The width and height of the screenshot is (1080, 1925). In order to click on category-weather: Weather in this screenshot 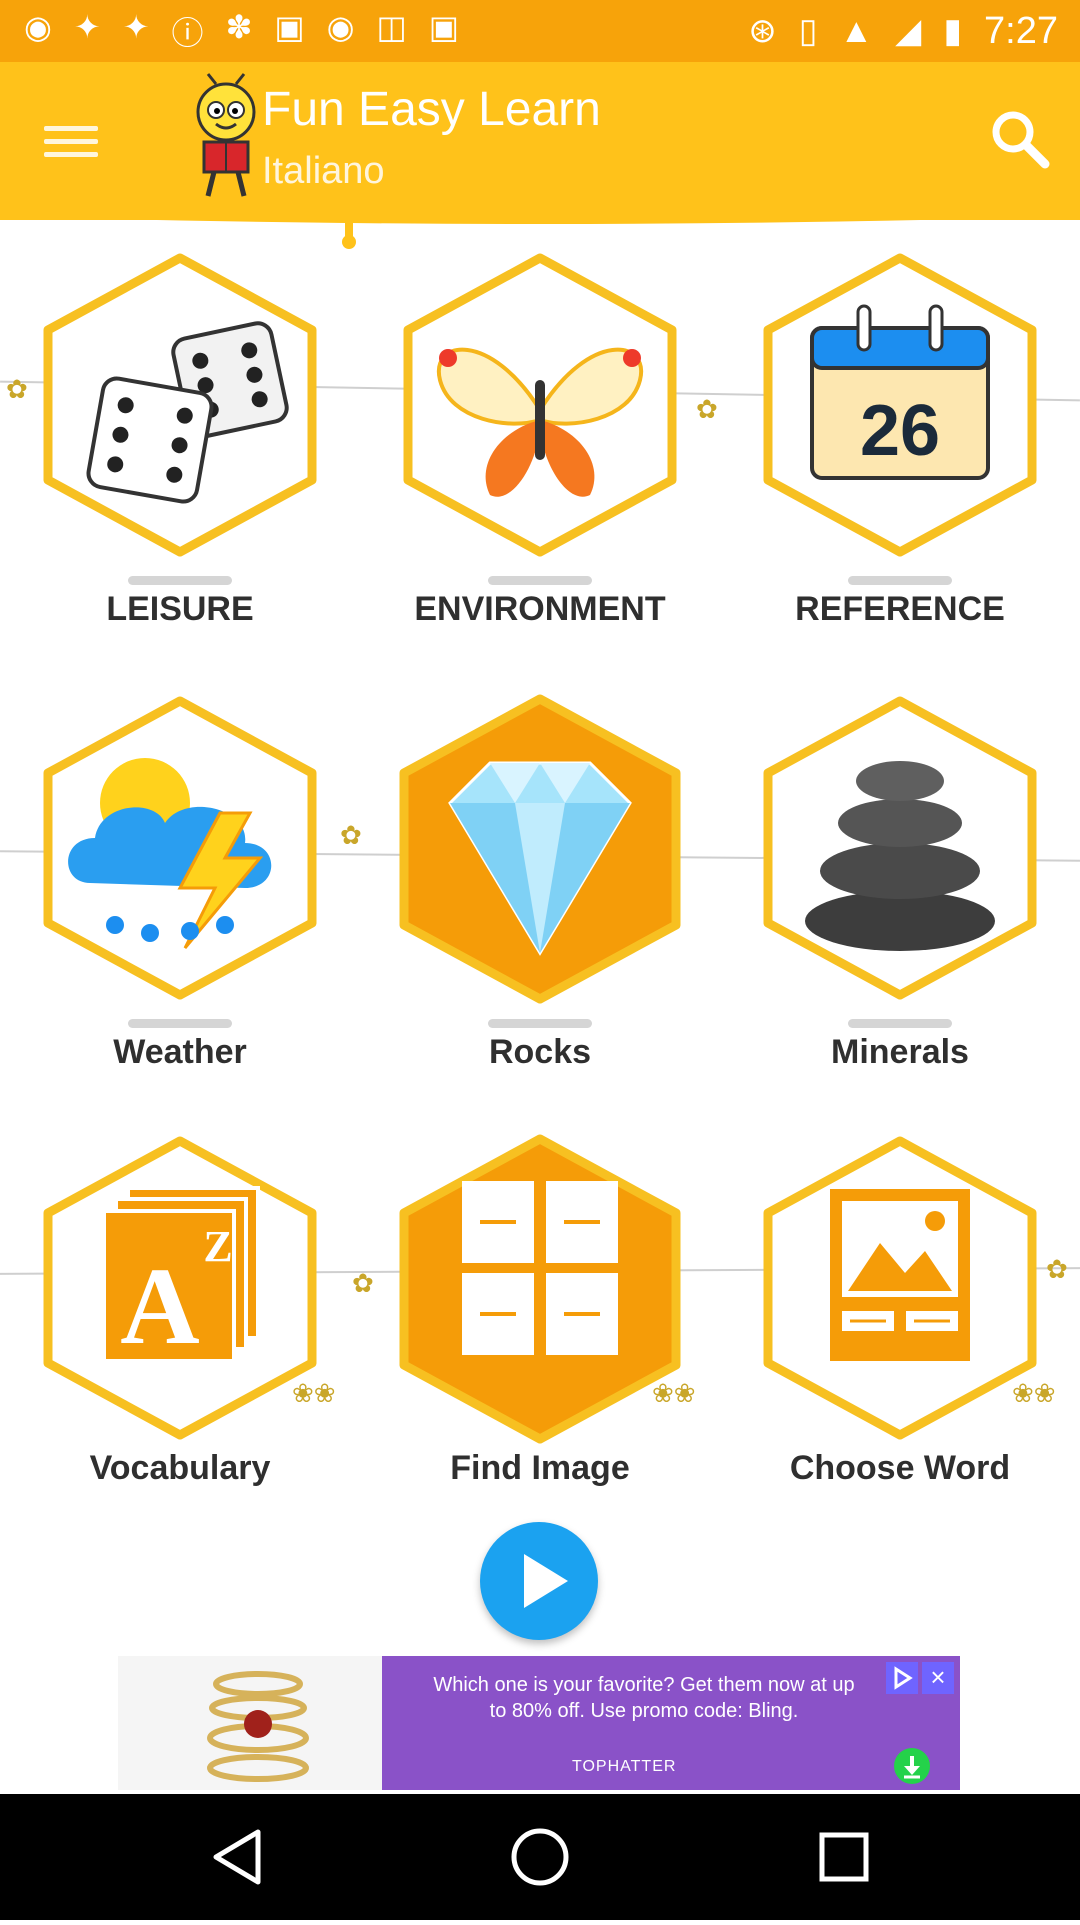, I will do `click(180, 888)`.